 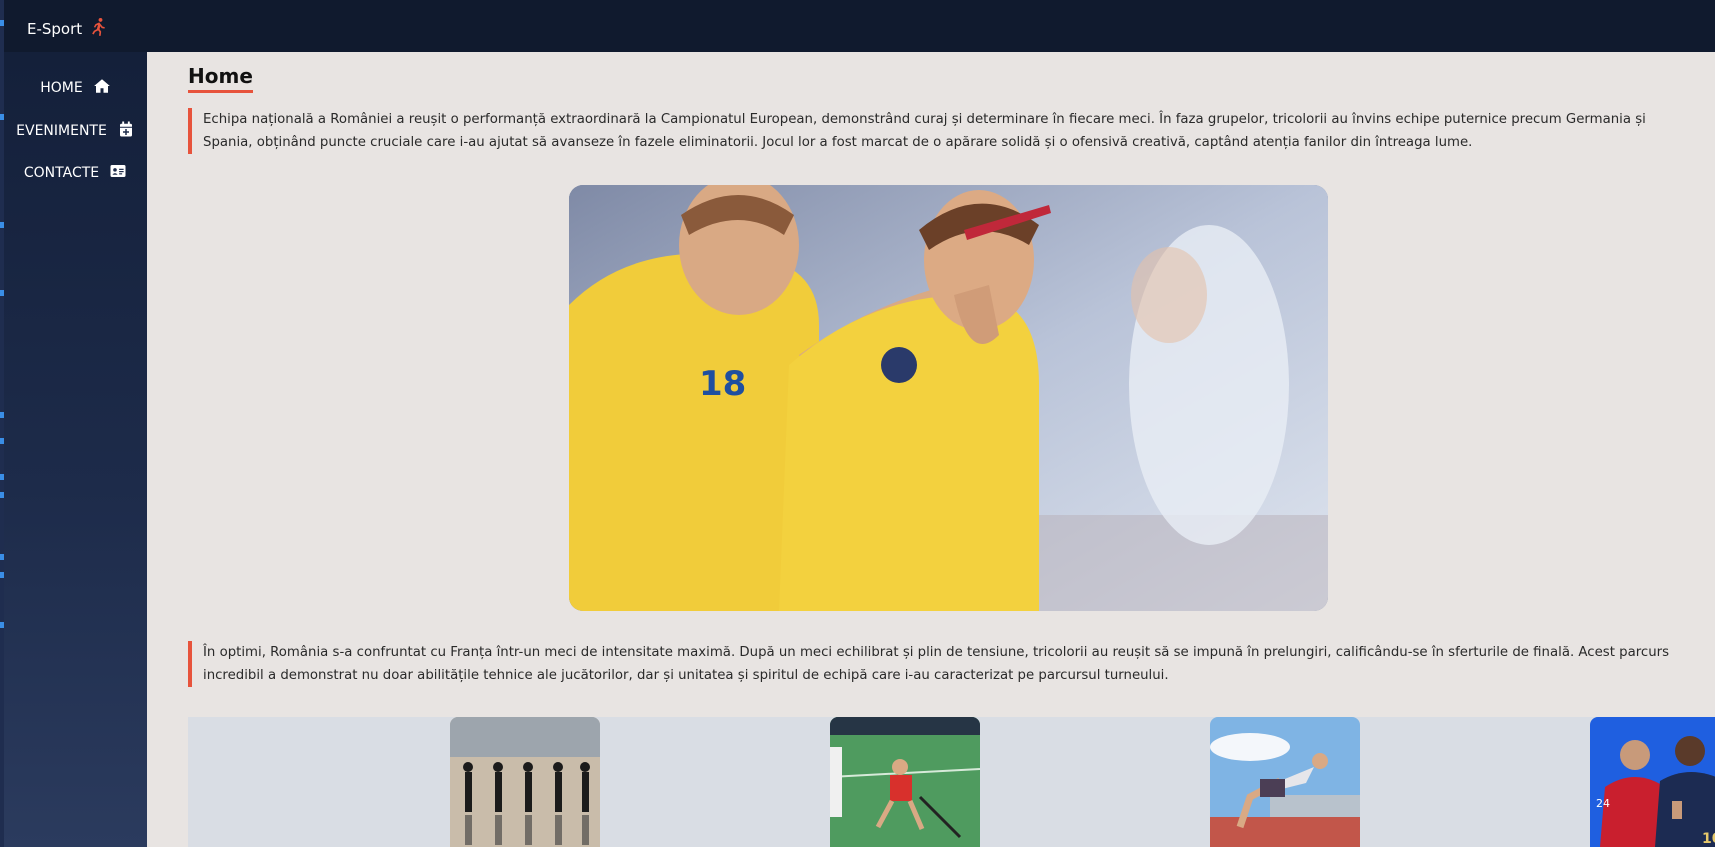 I want to click on sidebar-item-contacte: CONTACTE, so click(x=75, y=173).